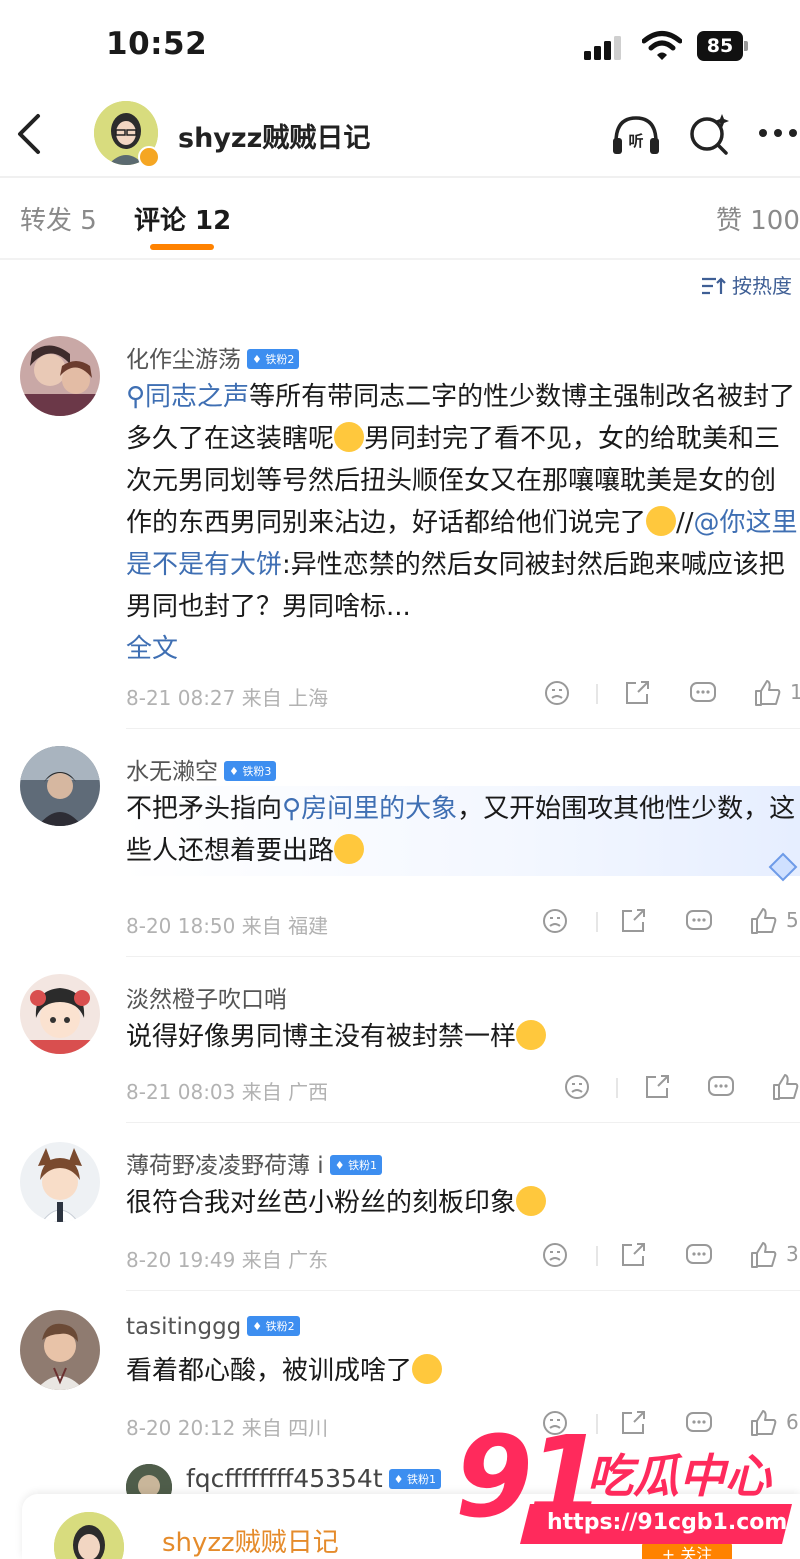  Describe the element at coordinates (213, 1327) in the screenshot. I see `commenter-name: tasitinggg ♦ 铁粉2` at that location.